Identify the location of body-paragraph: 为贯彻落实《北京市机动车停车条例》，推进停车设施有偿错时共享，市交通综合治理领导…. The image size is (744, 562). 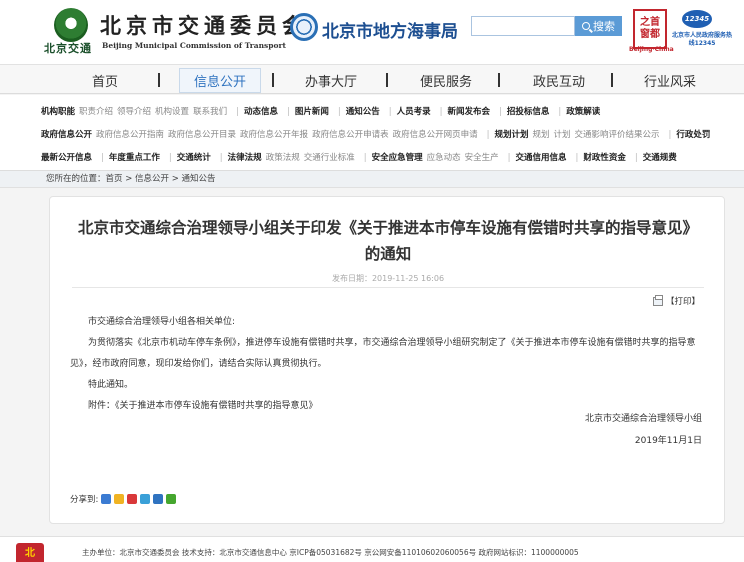
(383, 353).